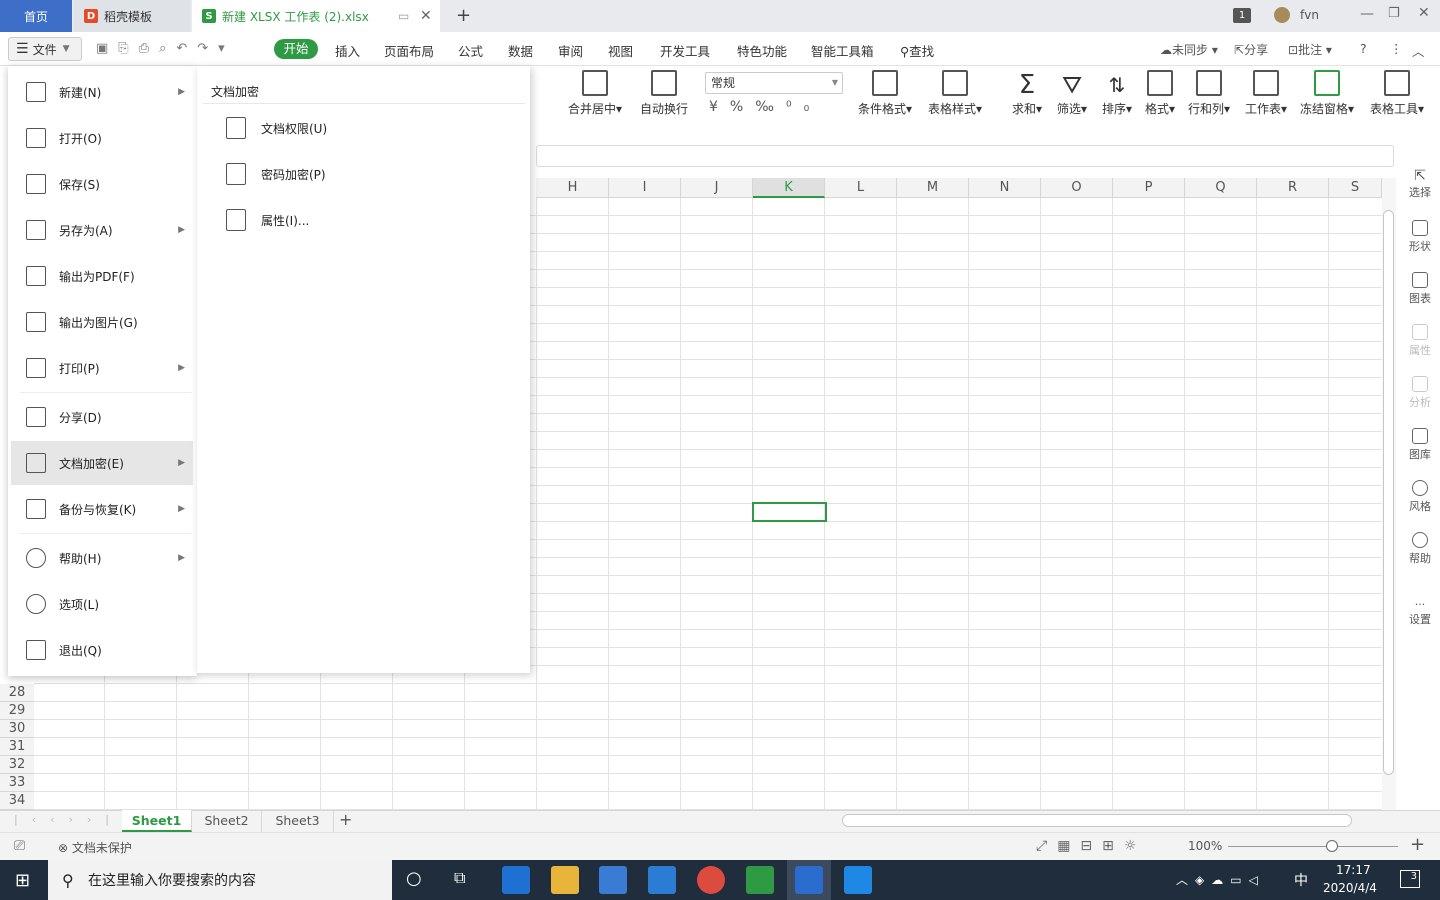  Describe the element at coordinates (102, 604) in the screenshot. I see `file-options: 选项(L)` at that location.